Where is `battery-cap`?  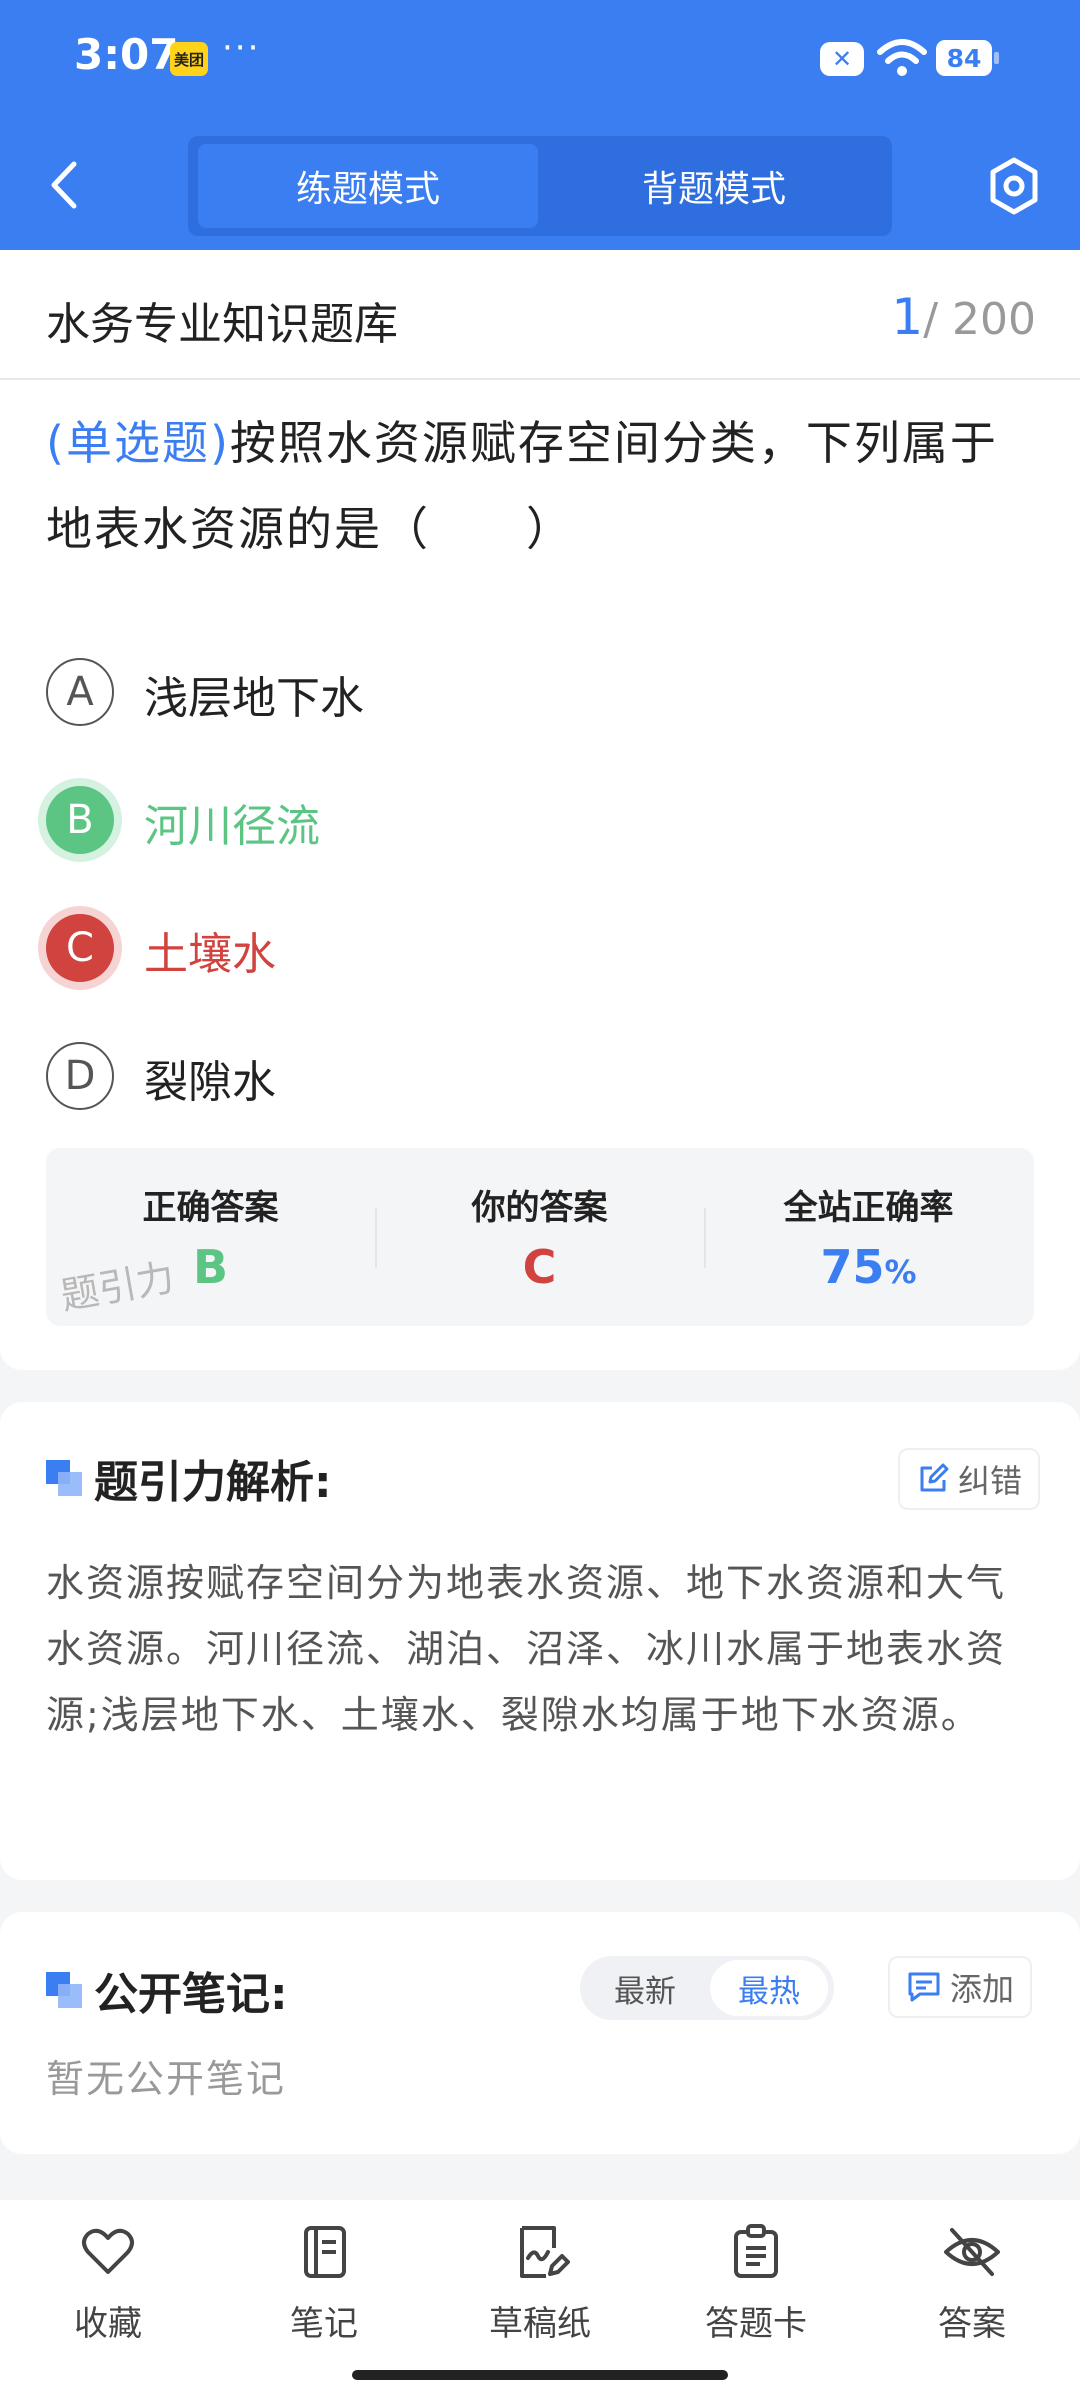 battery-cap is located at coordinates (996, 58).